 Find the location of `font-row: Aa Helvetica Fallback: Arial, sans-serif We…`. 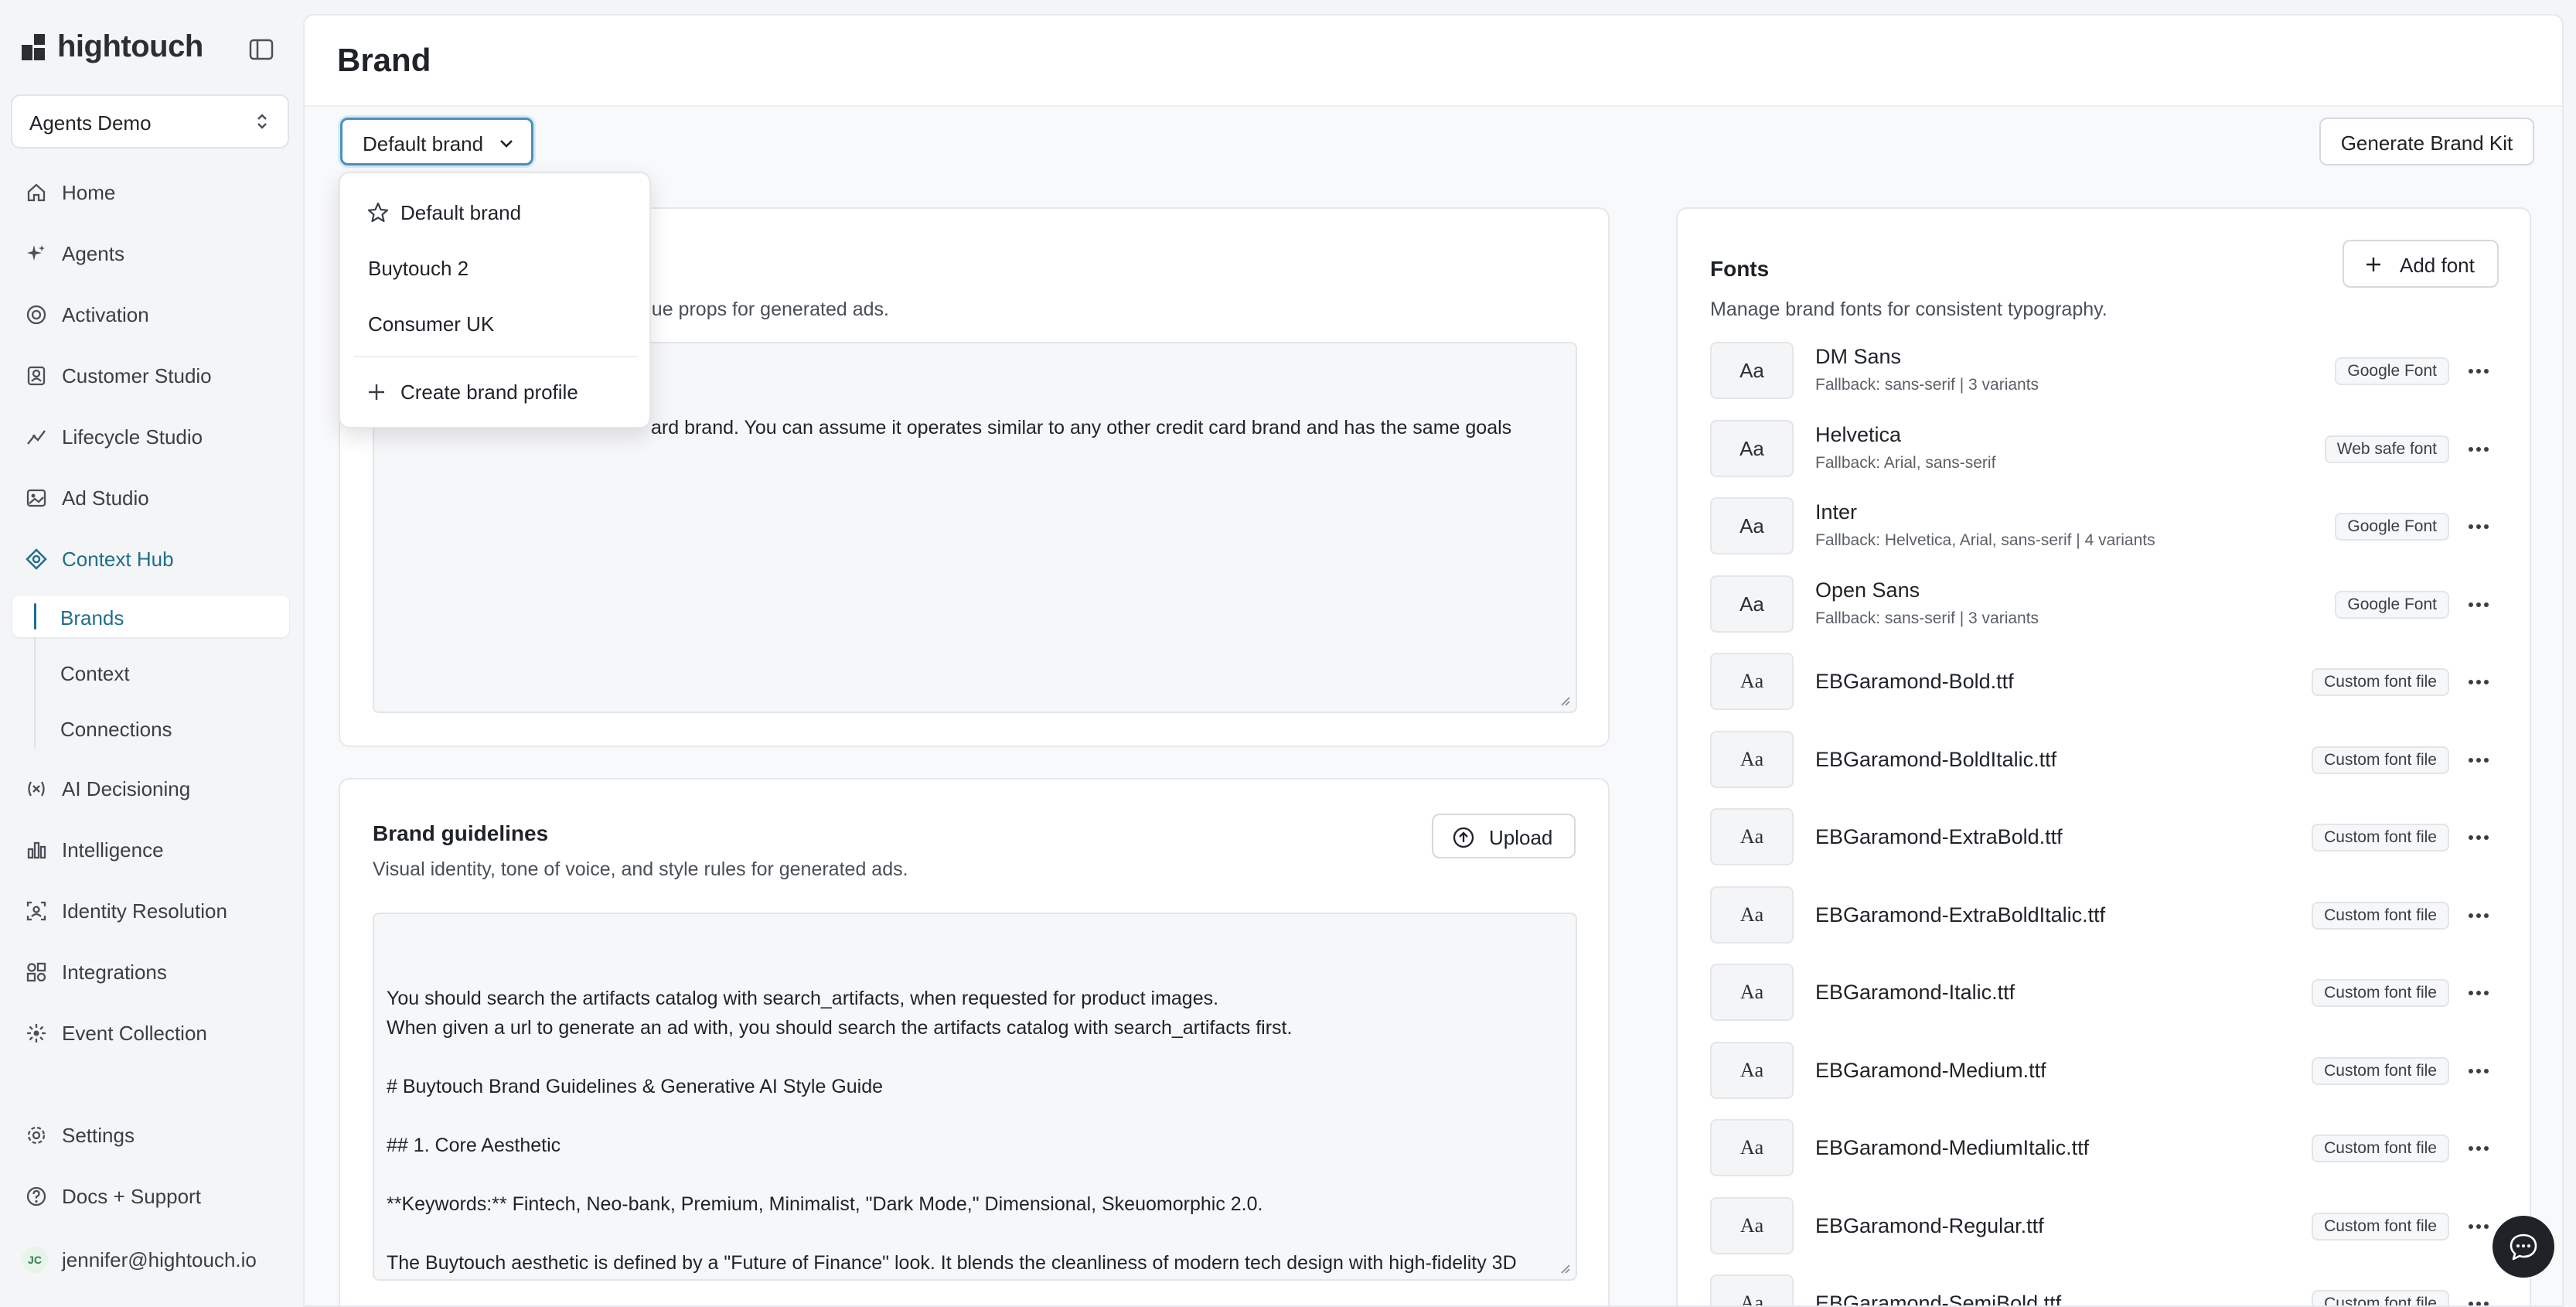

font-row: Aa Helvetica Fallback: Arial, sans-serif We… is located at coordinates (2104, 450).